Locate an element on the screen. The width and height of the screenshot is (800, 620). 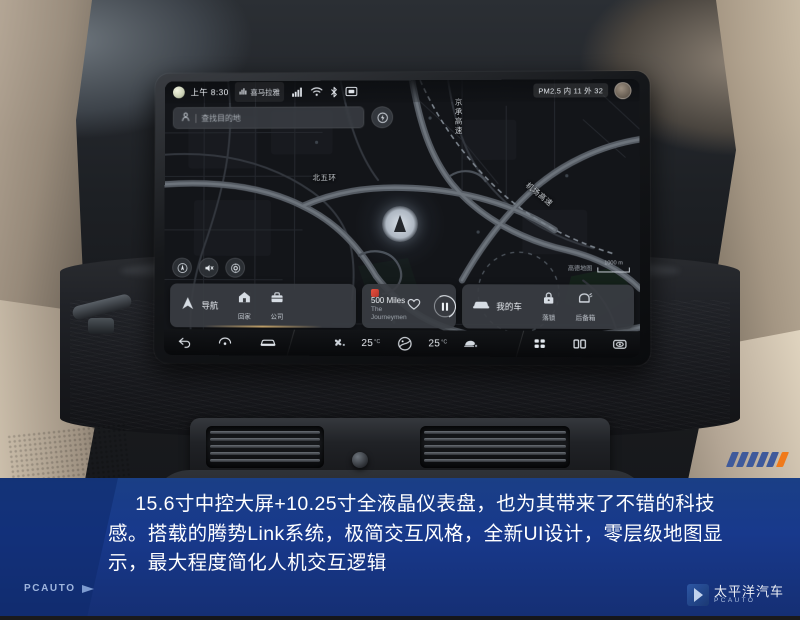
scale-ruler: 1000 m is located at coordinates (613, 266).